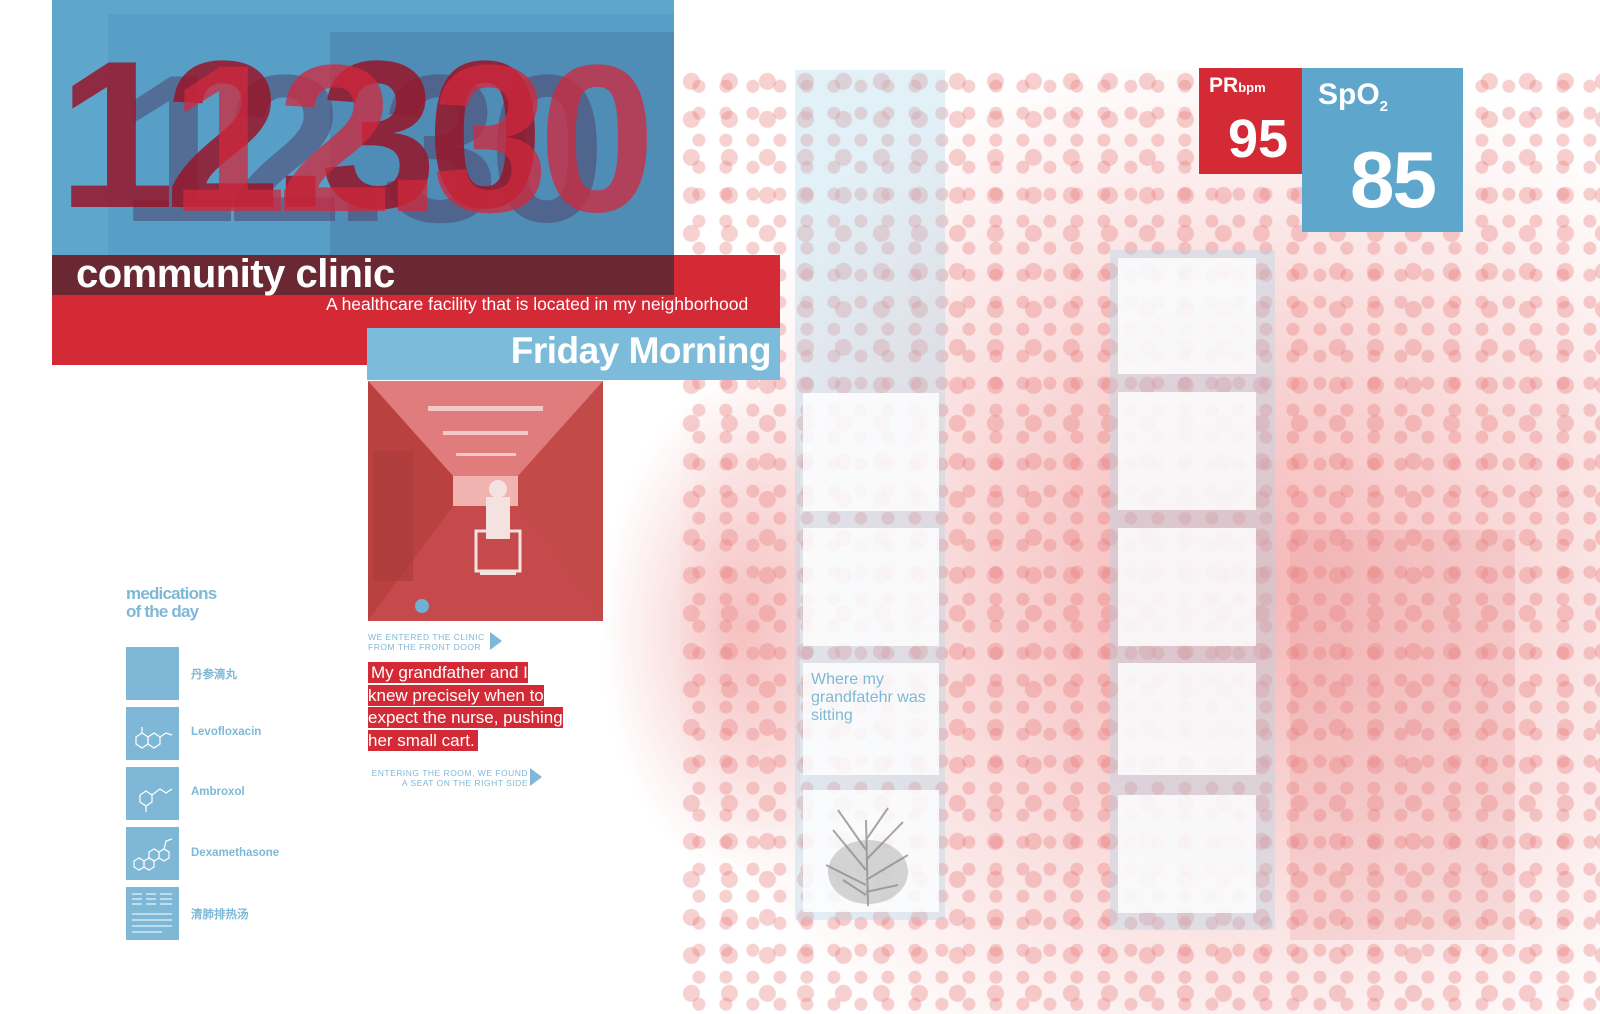  I want to click on clinic-hallway-photo, so click(485, 501).